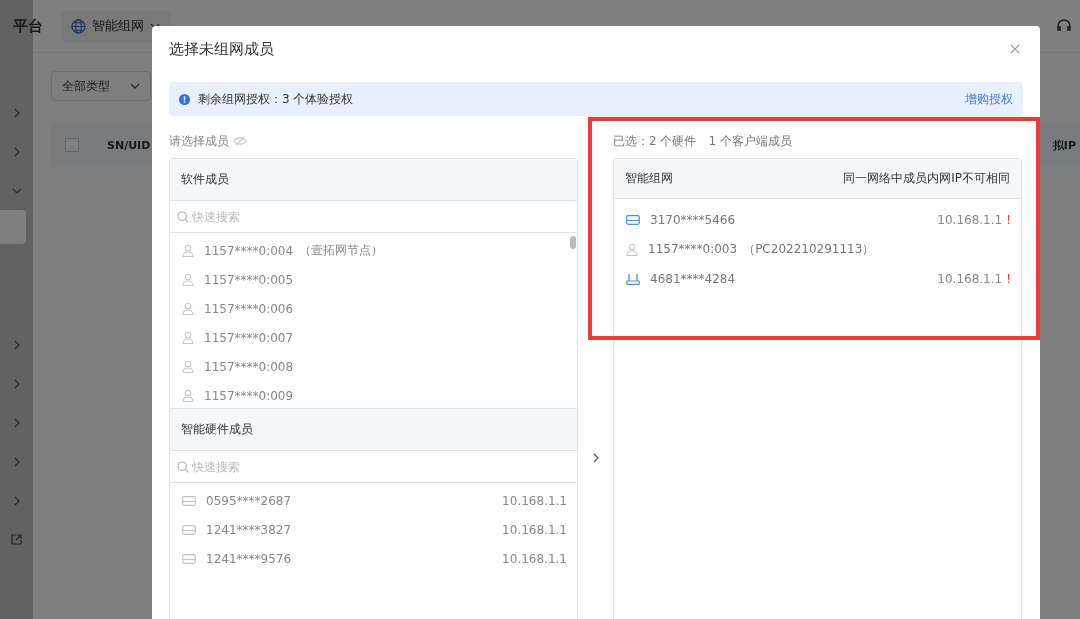 The image size is (1080, 619). I want to click on member-id: 1157****0:009, so click(249, 395).